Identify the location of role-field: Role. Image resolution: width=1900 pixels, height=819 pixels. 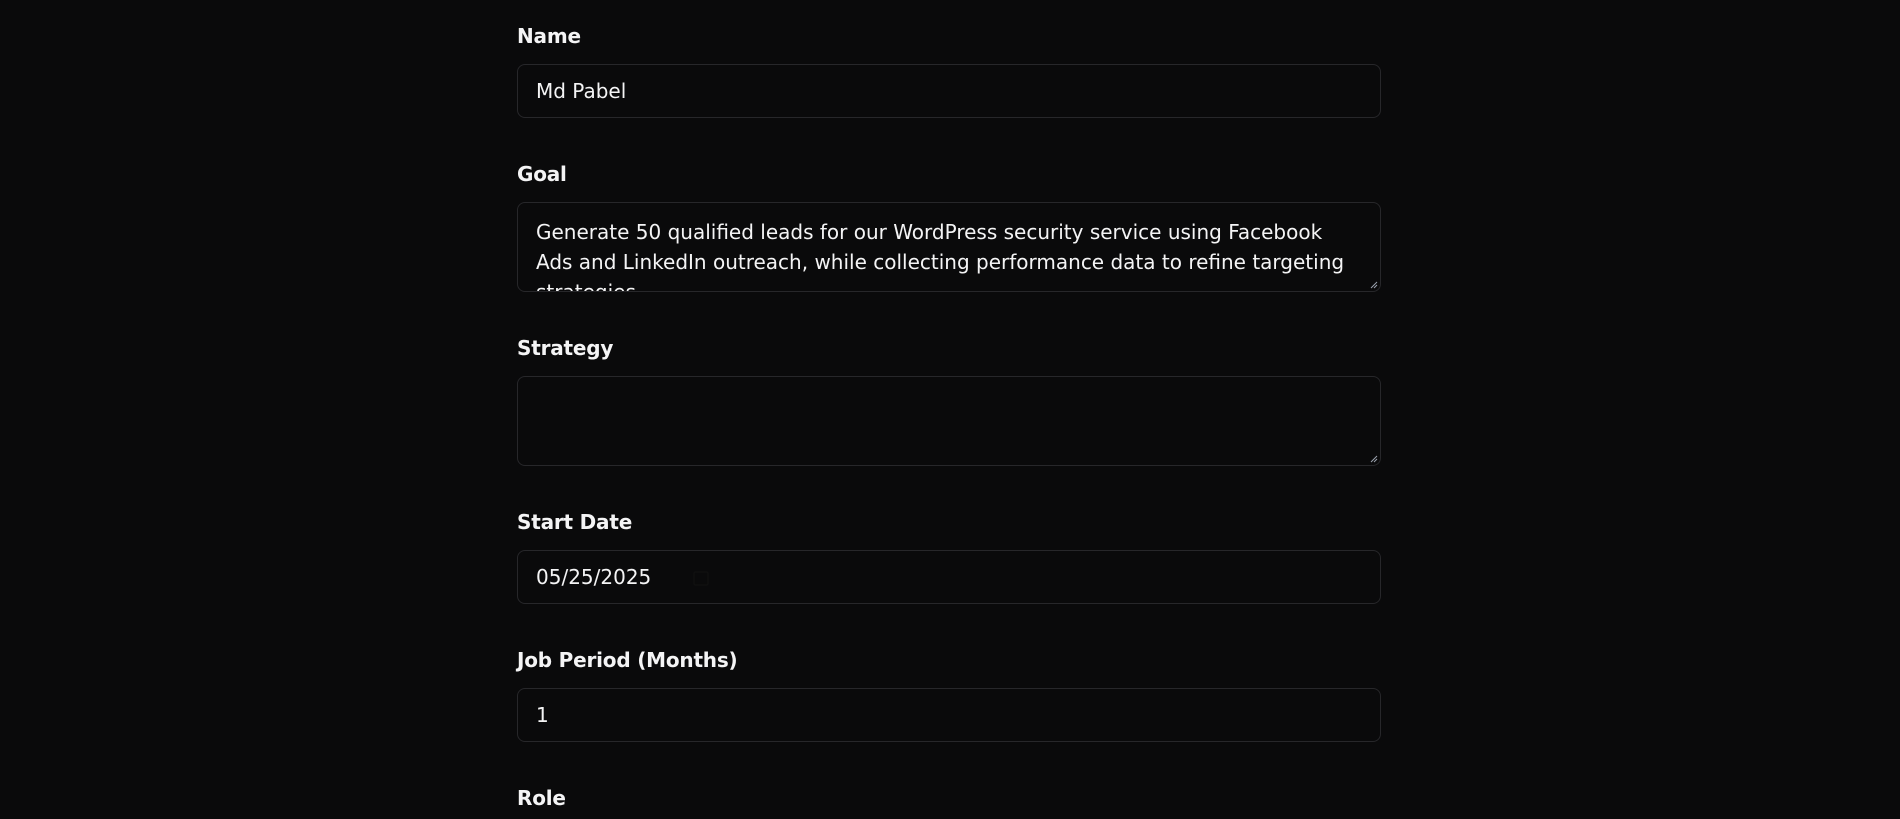
(541, 798).